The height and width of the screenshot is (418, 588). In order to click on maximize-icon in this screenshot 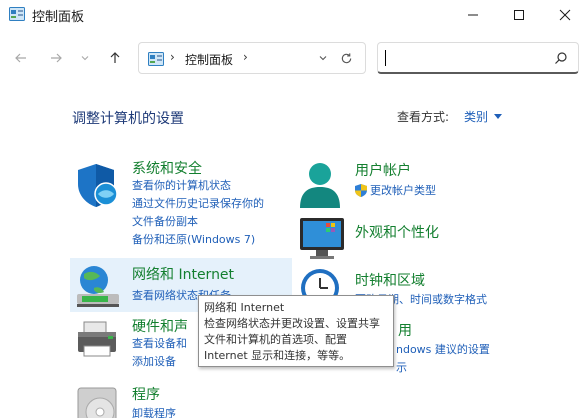, I will do `click(519, 15)`.